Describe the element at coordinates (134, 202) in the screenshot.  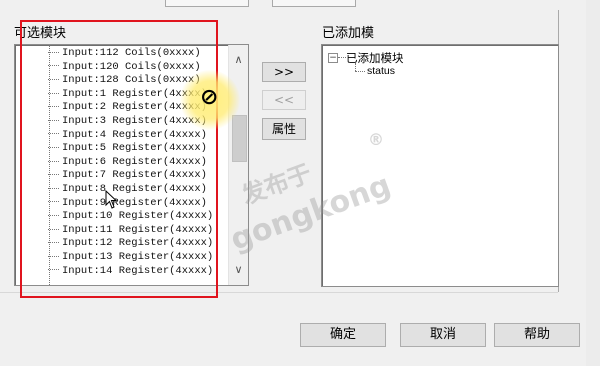
I see `list-item-label: Input:9 Register(4xxxx)` at that location.